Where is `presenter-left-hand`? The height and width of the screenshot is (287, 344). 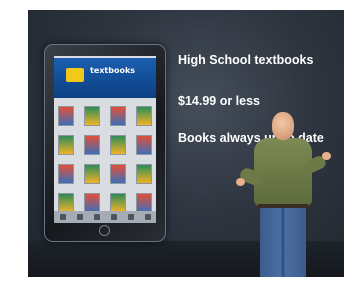
presenter-left-hand is located at coordinates (240, 182).